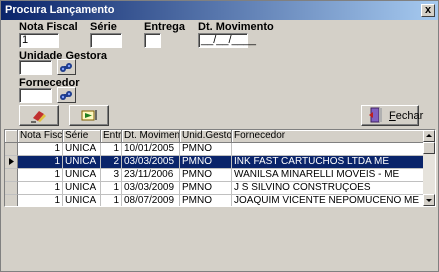 The width and height of the screenshot is (439, 272). Describe the element at coordinates (328, 200) in the screenshot. I see `cell-fornecedor: JOAQUIM VICENTE NEPOMUCENO ME` at that location.